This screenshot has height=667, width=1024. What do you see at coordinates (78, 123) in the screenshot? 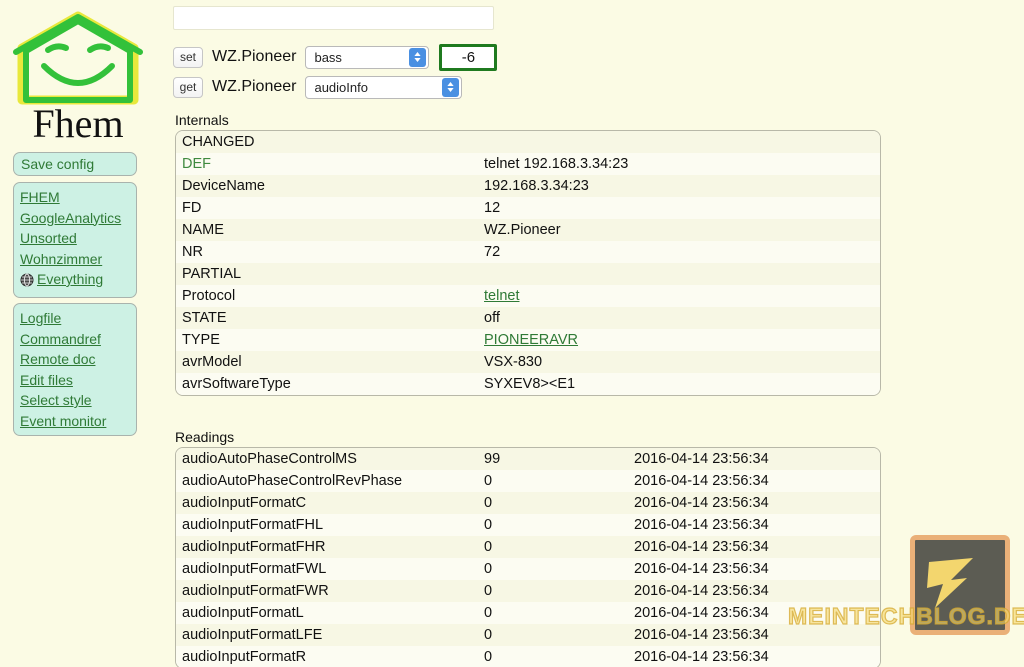
I see `app-name: Fhem` at bounding box center [78, 123].